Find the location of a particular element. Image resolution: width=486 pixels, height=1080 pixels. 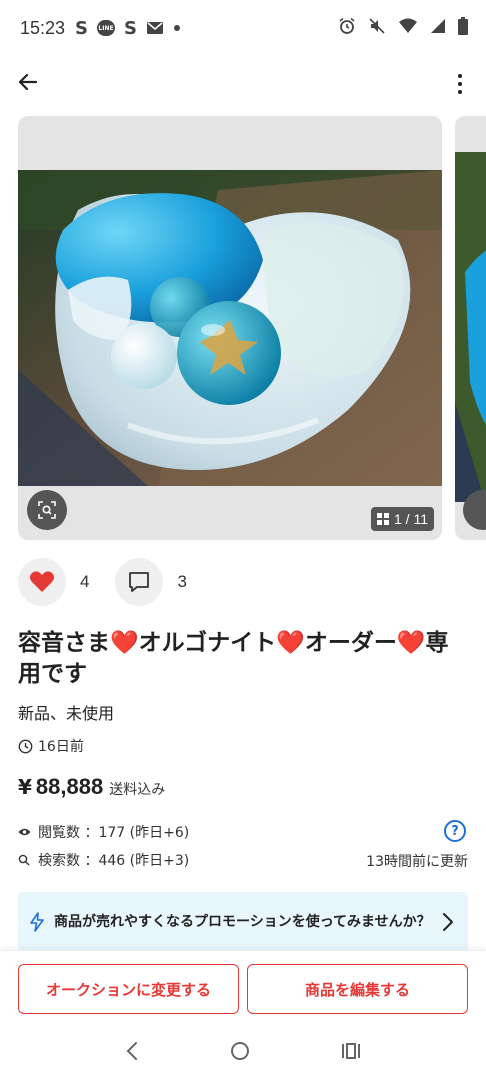

promotion-banner: 商品が売れやすくなるプロモーションを使ってみませんか？ is located at coordinates (243, 922).